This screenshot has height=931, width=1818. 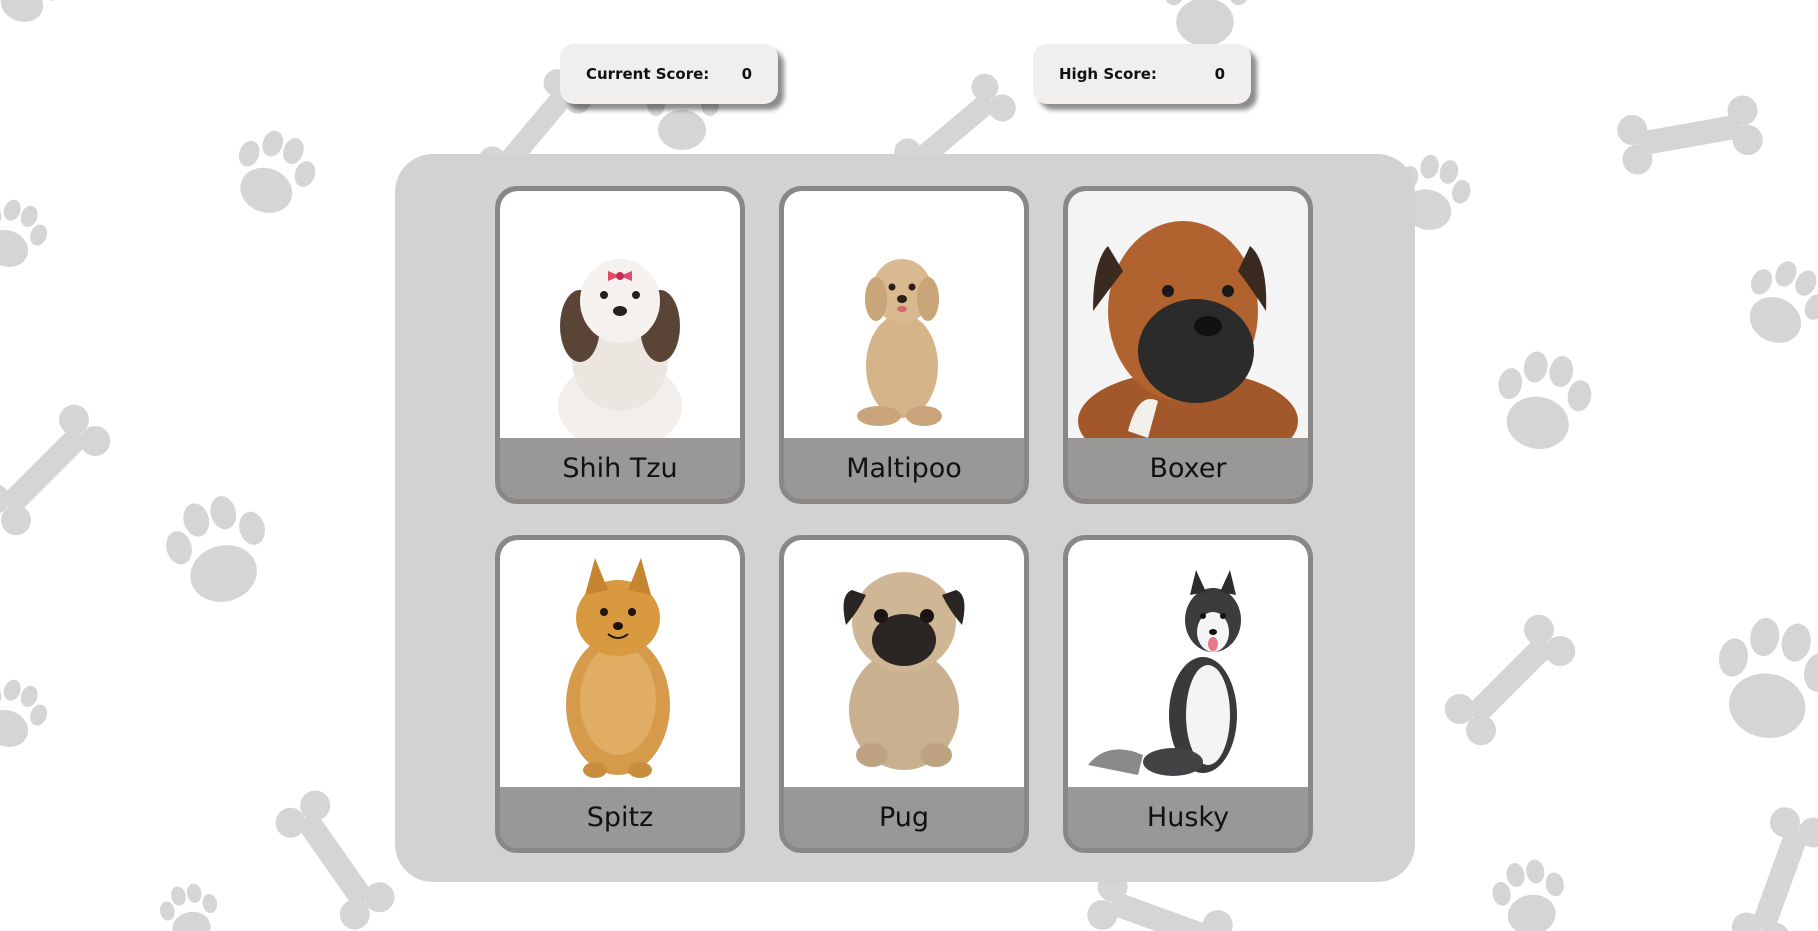 What do you see at coordinates (1188, 817) in the screenshot?
I see `card-label: Husky` at bounding box center [1188, 817].